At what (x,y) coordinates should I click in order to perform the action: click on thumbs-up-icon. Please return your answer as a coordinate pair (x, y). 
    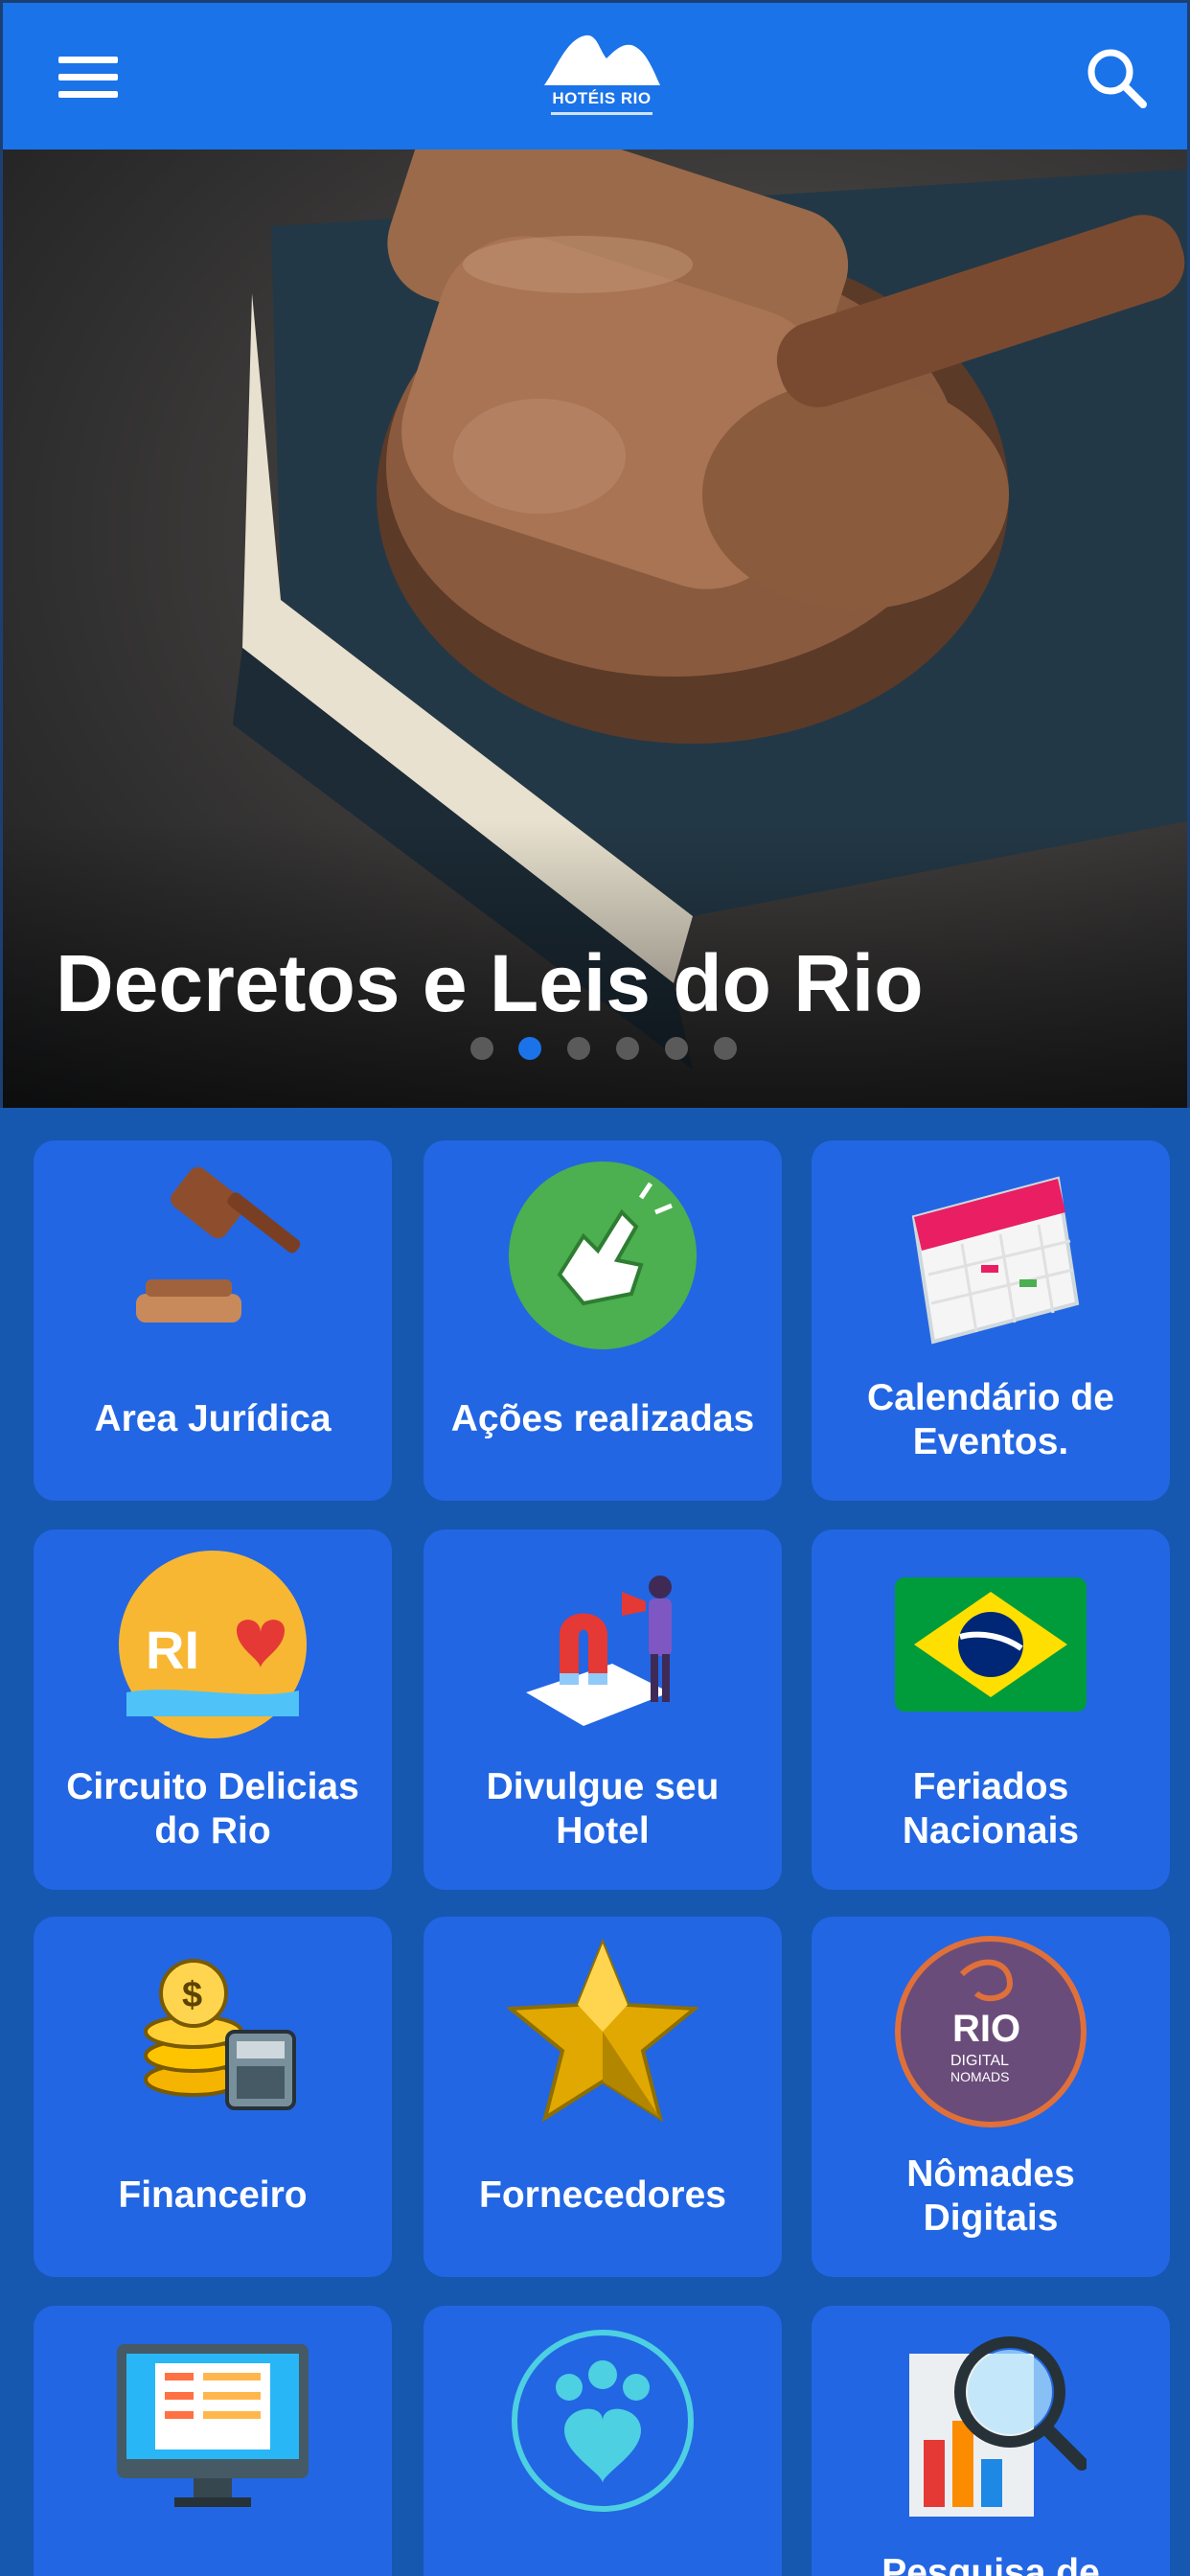
    Looking at the image, I should click on (603, 1255).